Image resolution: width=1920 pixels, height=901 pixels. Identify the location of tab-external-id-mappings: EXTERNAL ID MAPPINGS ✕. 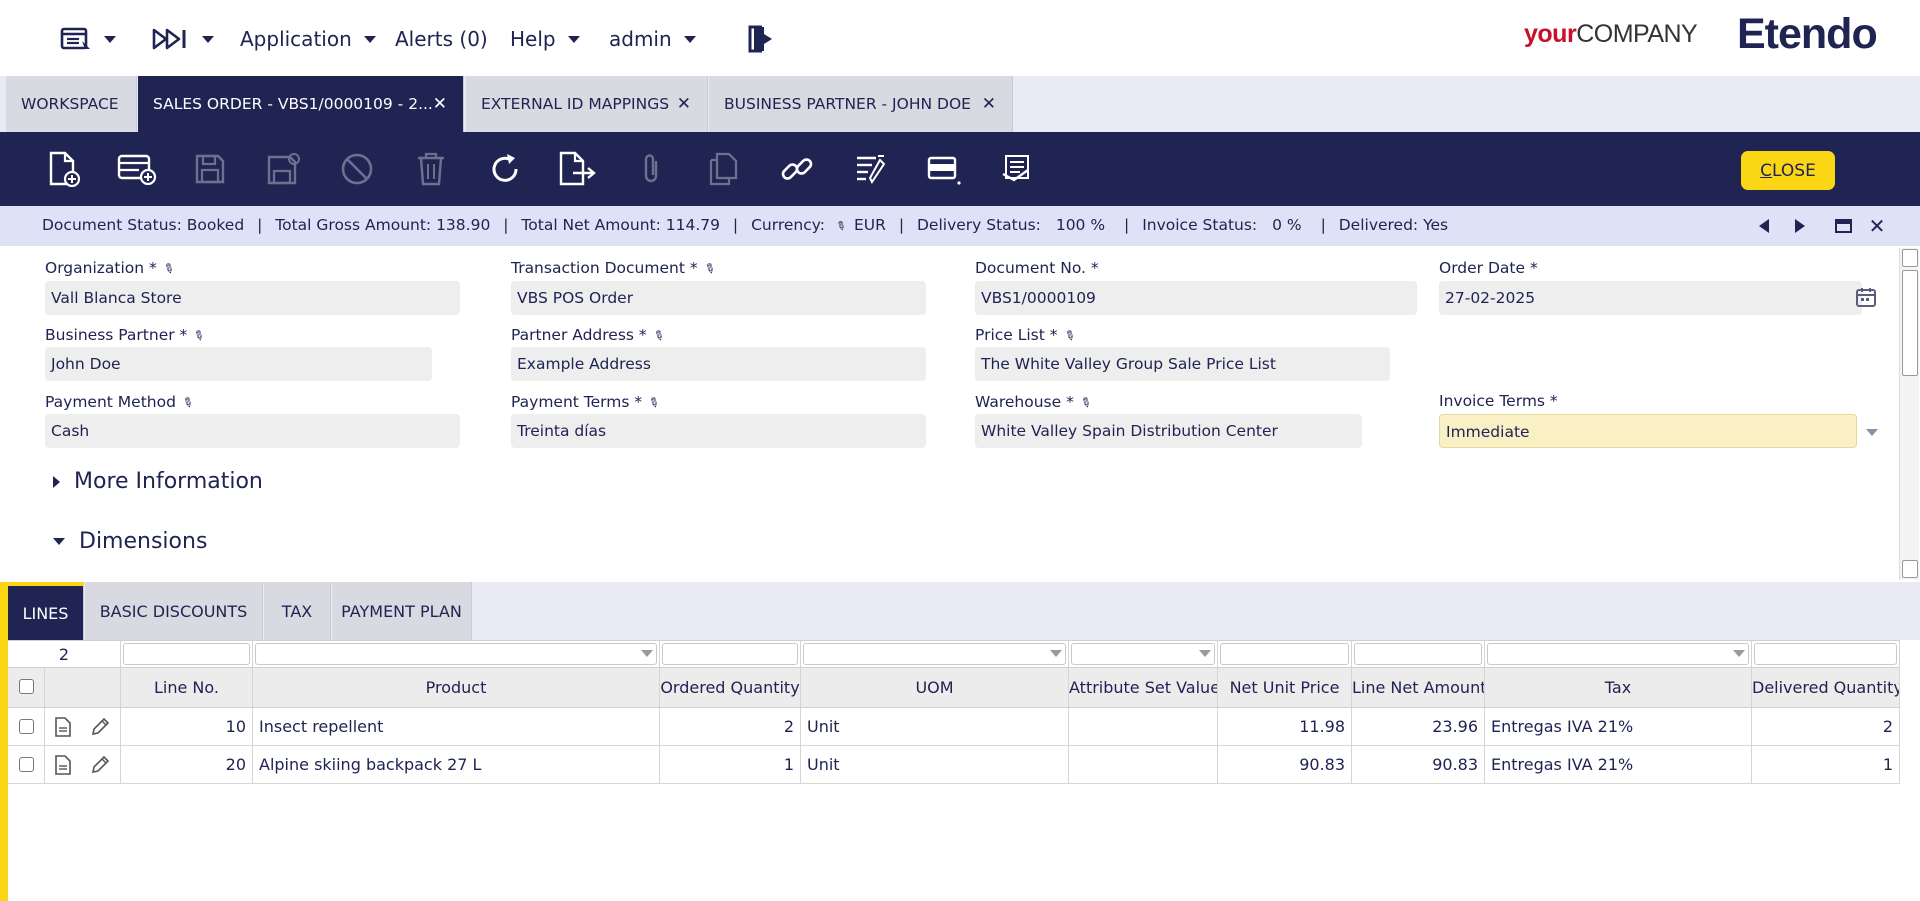
(587, 104).